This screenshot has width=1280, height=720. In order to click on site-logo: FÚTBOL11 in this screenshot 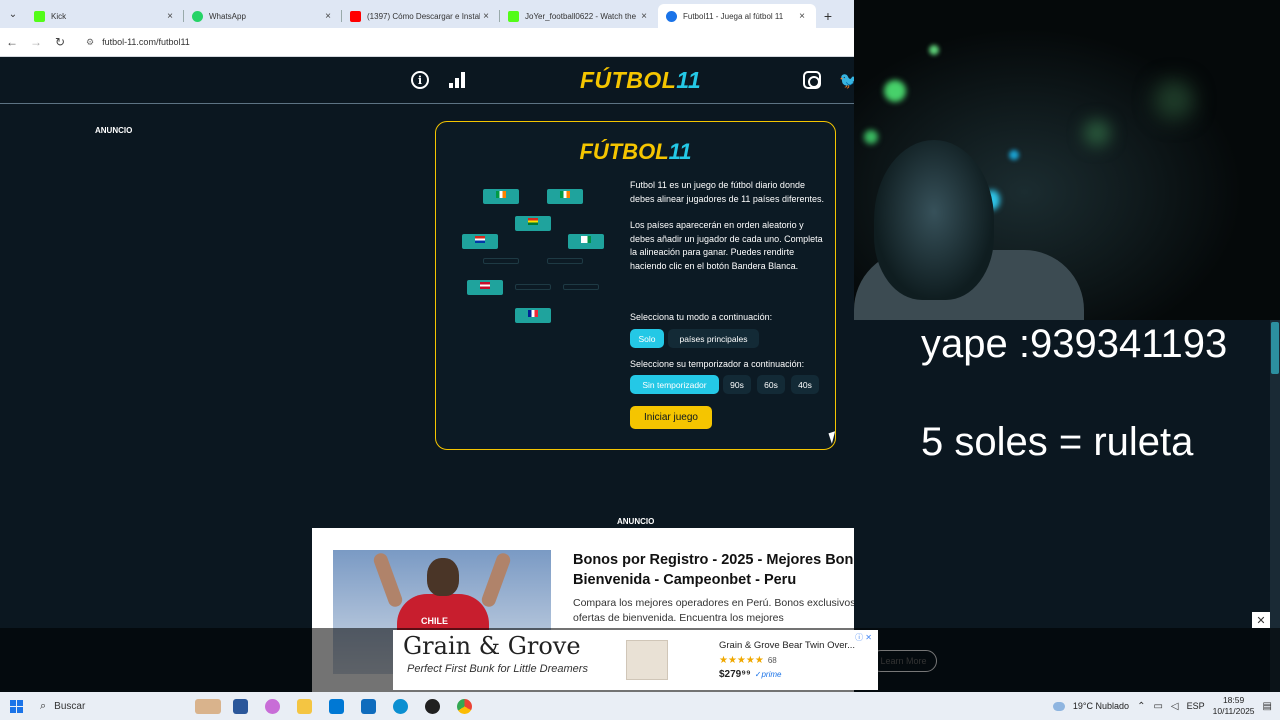, I will do `click(640, 80)`.